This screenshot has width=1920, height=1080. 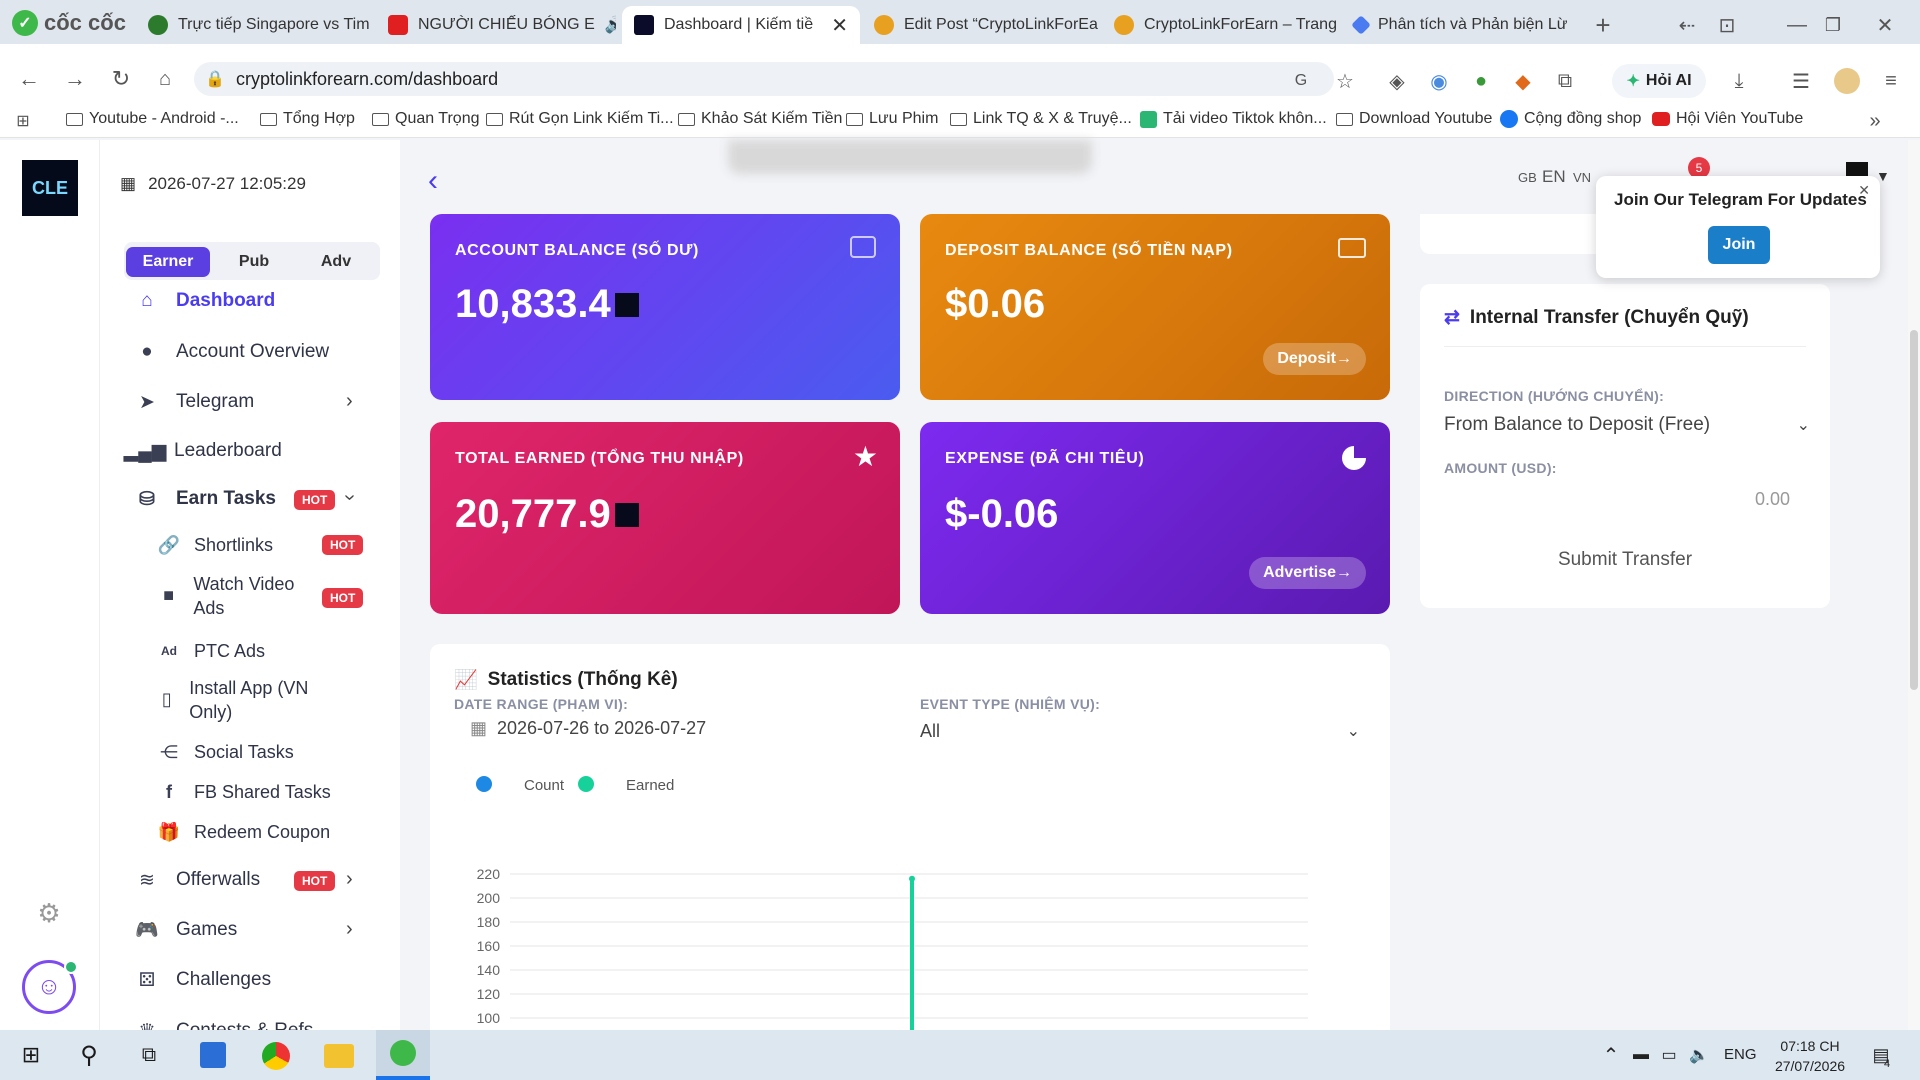 What do you see at coordinates (121, 79) in the screenshot?
I see `reload-icon: ↻` at bounding box center [121, 79].